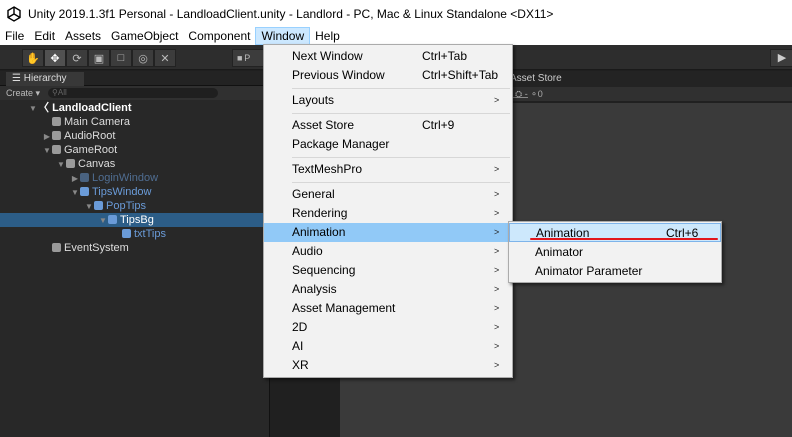 This screenshot has width=792, height=437. I want to click on hierarchy-tabbar: ☰ Hierarchy, so click(134, 78).